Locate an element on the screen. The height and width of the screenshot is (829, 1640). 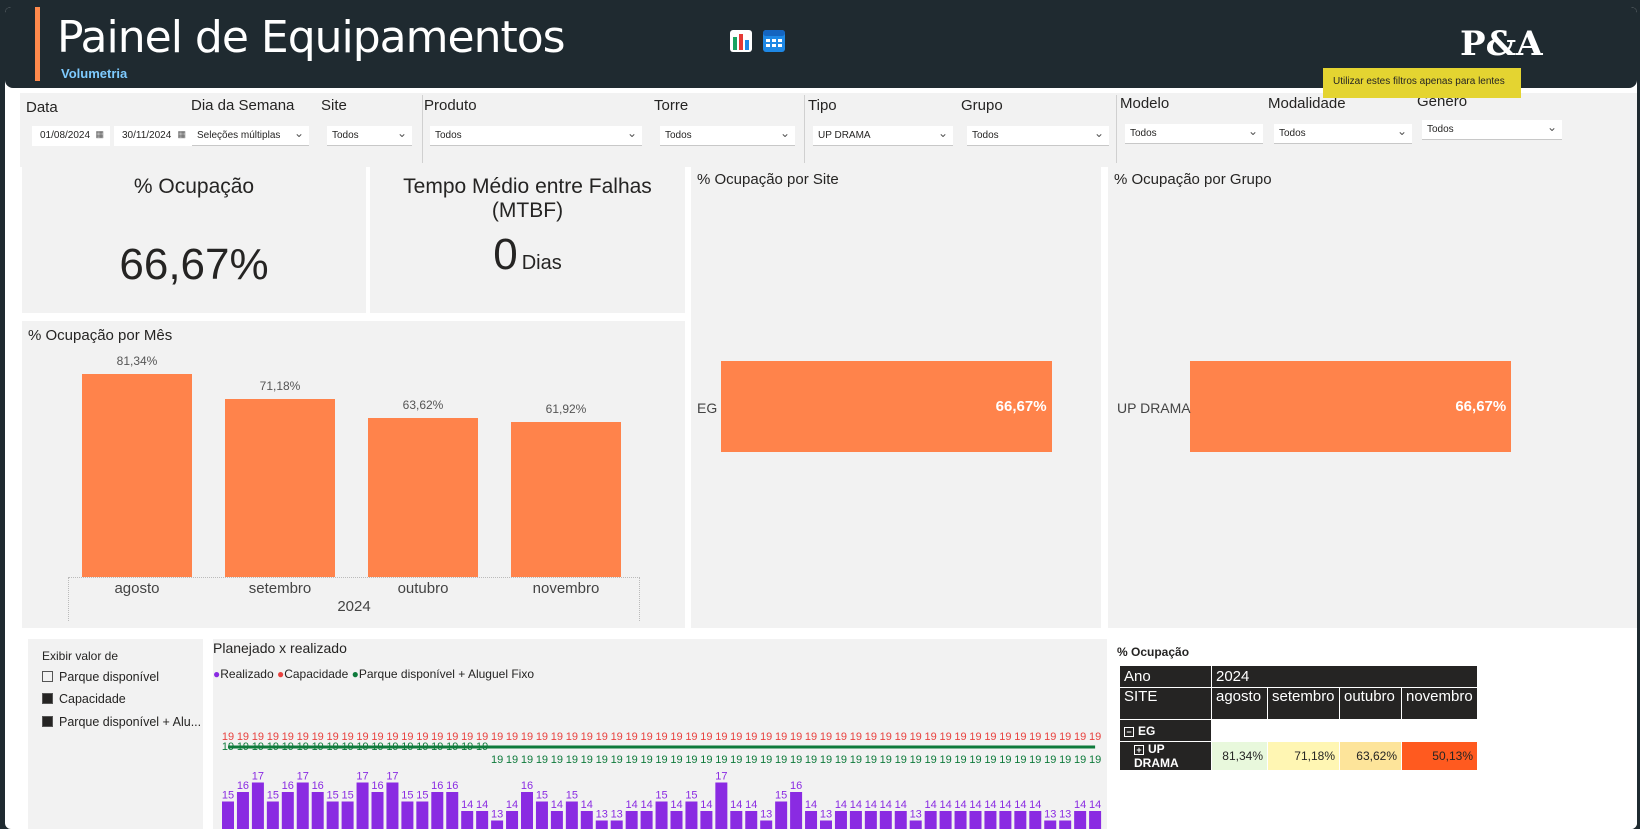
torre-dropdown: Todos ⌄ is located at coordinates (727, 136).